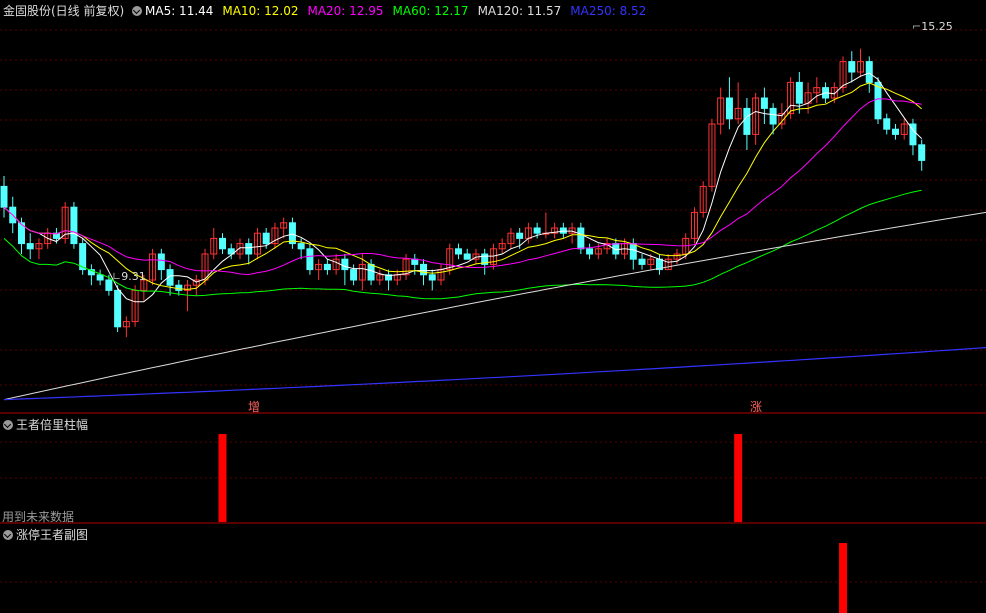 The width and height of the screenshot is (986, 613). Describe the element at coordinates (430, 11) in the screenshot. I see `ma-legend-item: MA60: 12.17` at that location.